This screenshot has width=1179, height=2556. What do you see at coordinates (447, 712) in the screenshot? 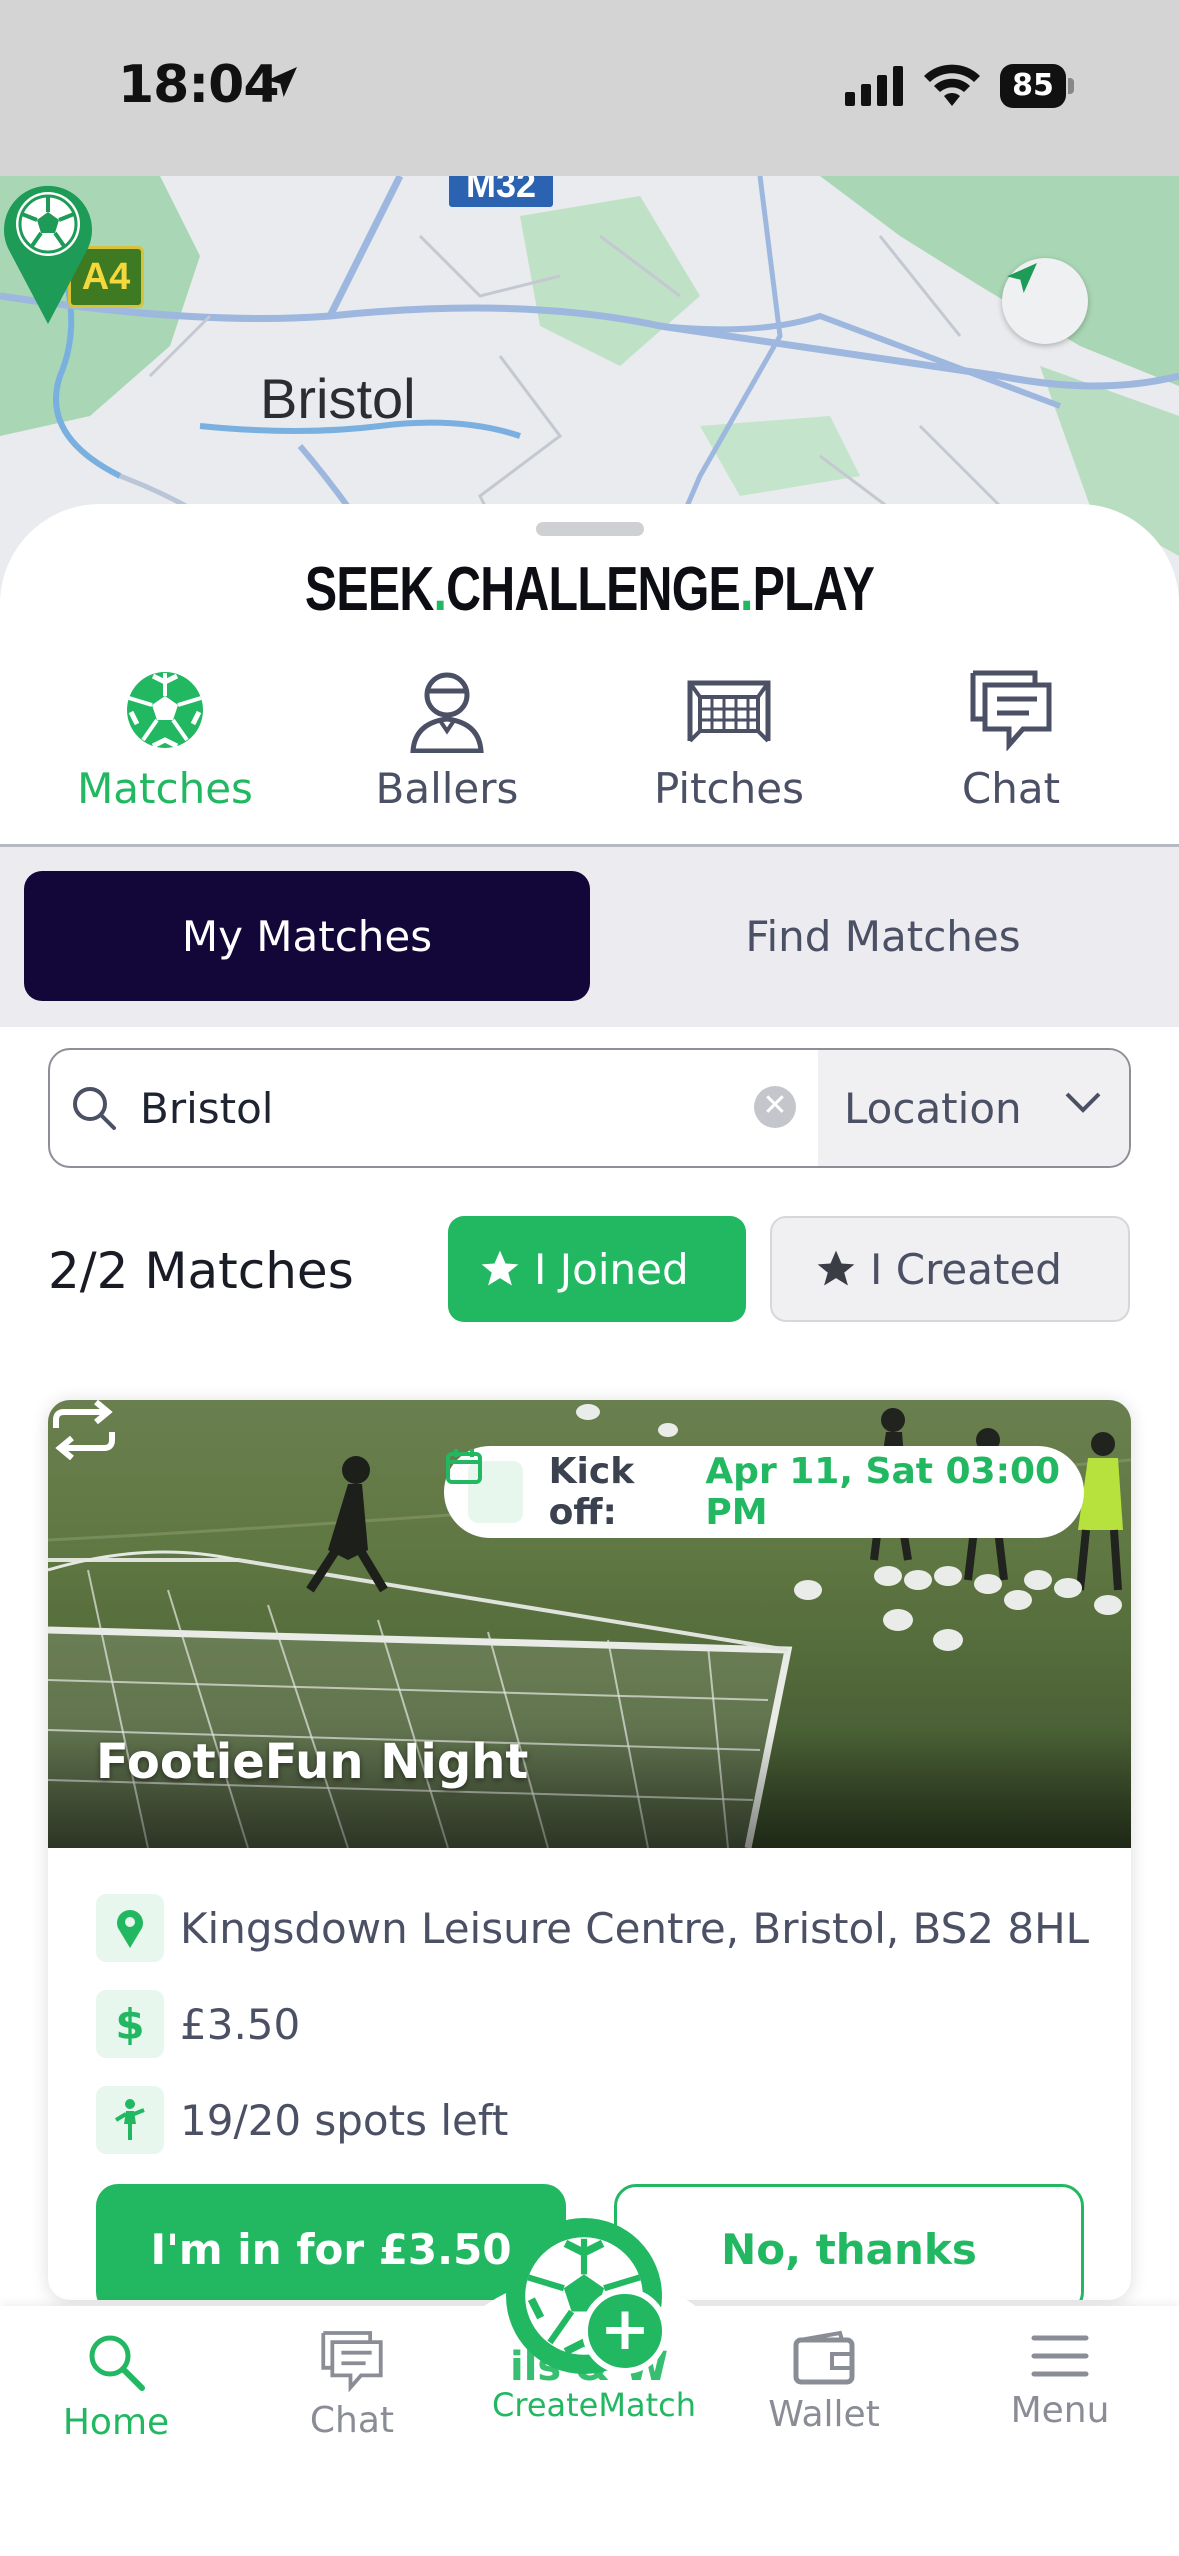
I see `player-icon` at bounding box center [447, 712].